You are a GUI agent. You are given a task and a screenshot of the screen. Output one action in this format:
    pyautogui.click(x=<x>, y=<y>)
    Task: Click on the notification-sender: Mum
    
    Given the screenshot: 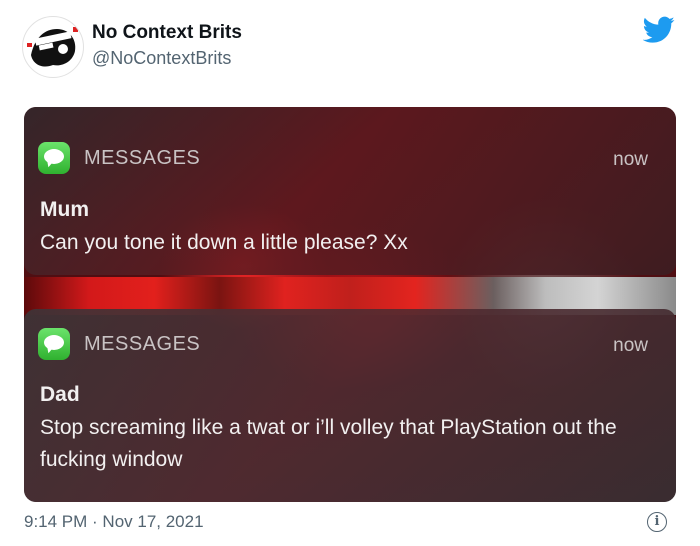 What is the action you would take?
    pyautogui.click(x=64, y=209)
    